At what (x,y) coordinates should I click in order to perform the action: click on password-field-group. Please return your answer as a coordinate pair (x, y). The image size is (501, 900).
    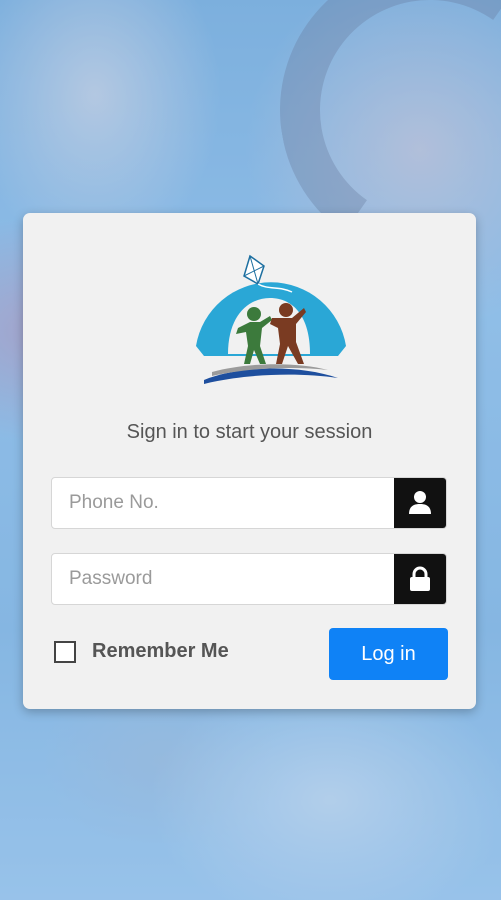
    Looking at the image, I should click on (249, 579).